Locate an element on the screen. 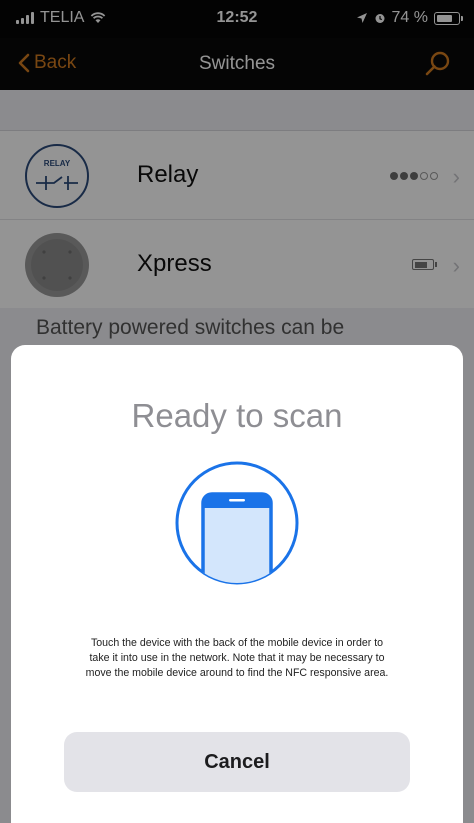 The image size is (474, 823). cancel-button: Cancel is located at coordinates (237, 762).